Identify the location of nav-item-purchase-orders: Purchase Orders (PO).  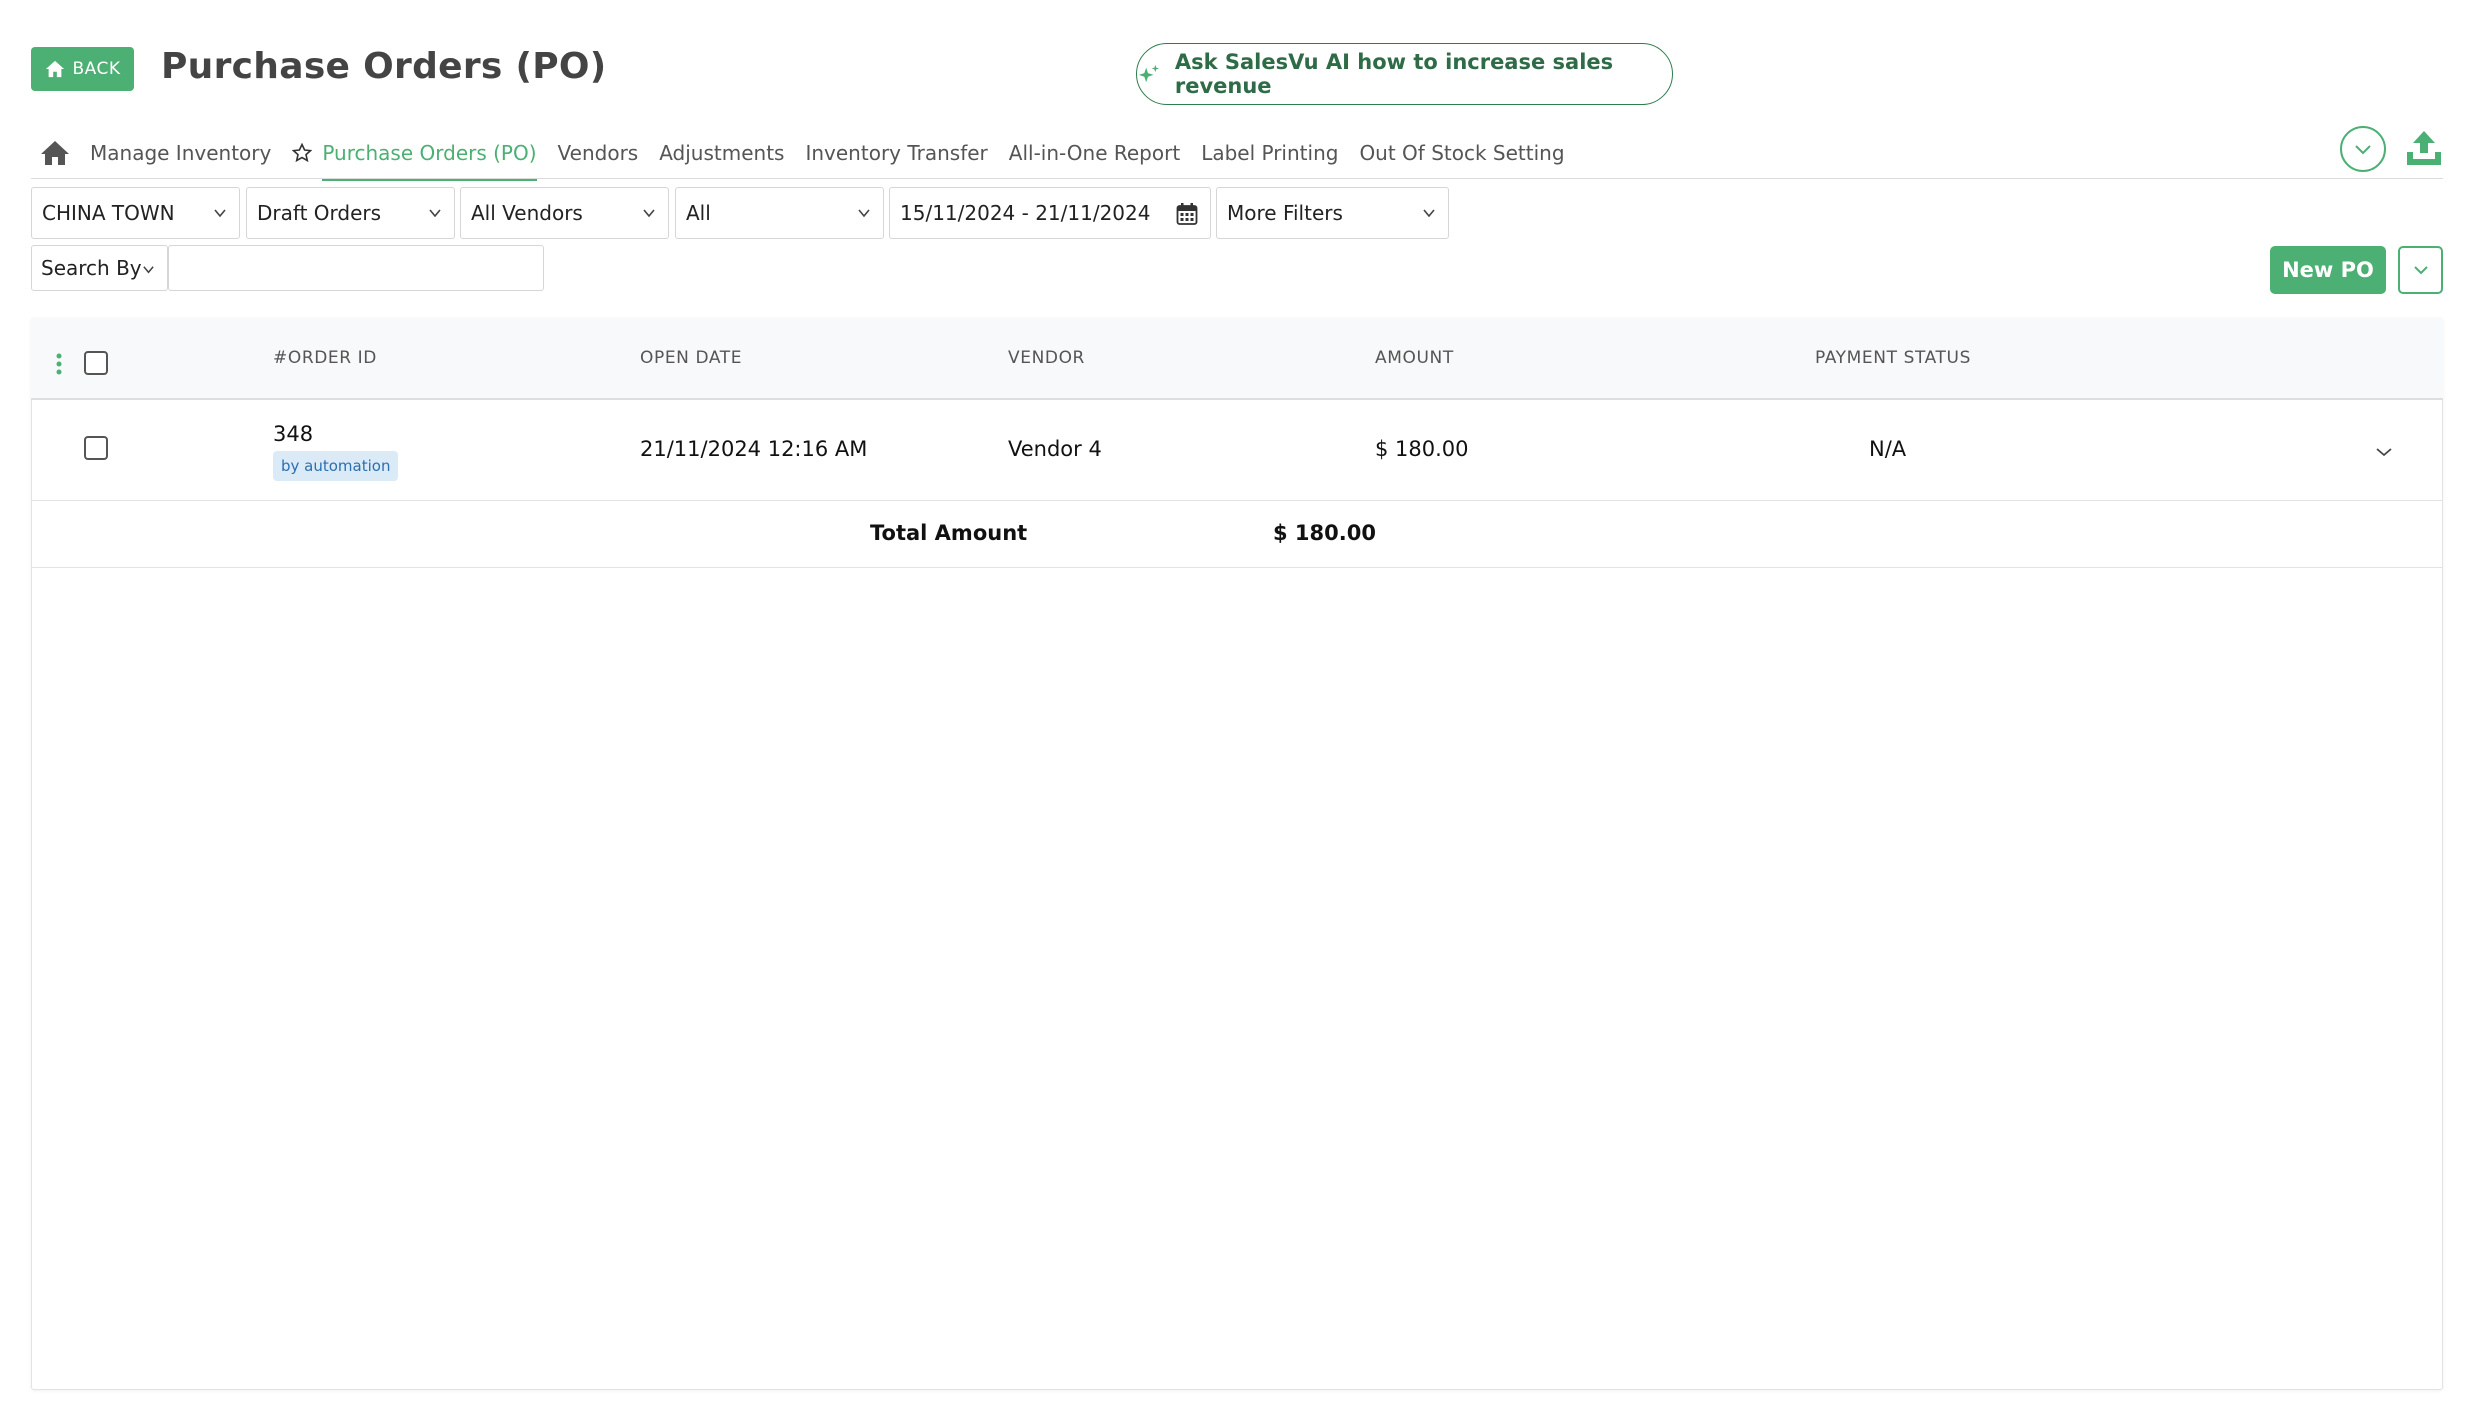
(429, 154).